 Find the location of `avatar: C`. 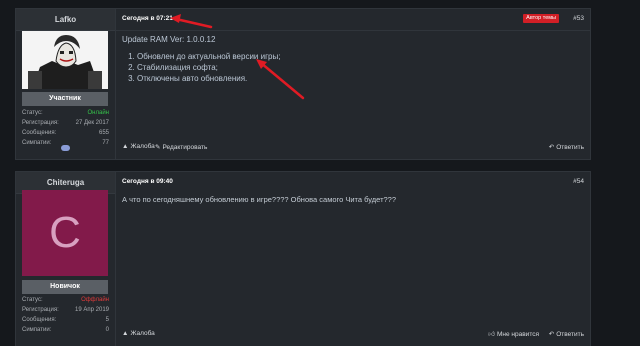

avatar: C is located at coordinates (65, 233).